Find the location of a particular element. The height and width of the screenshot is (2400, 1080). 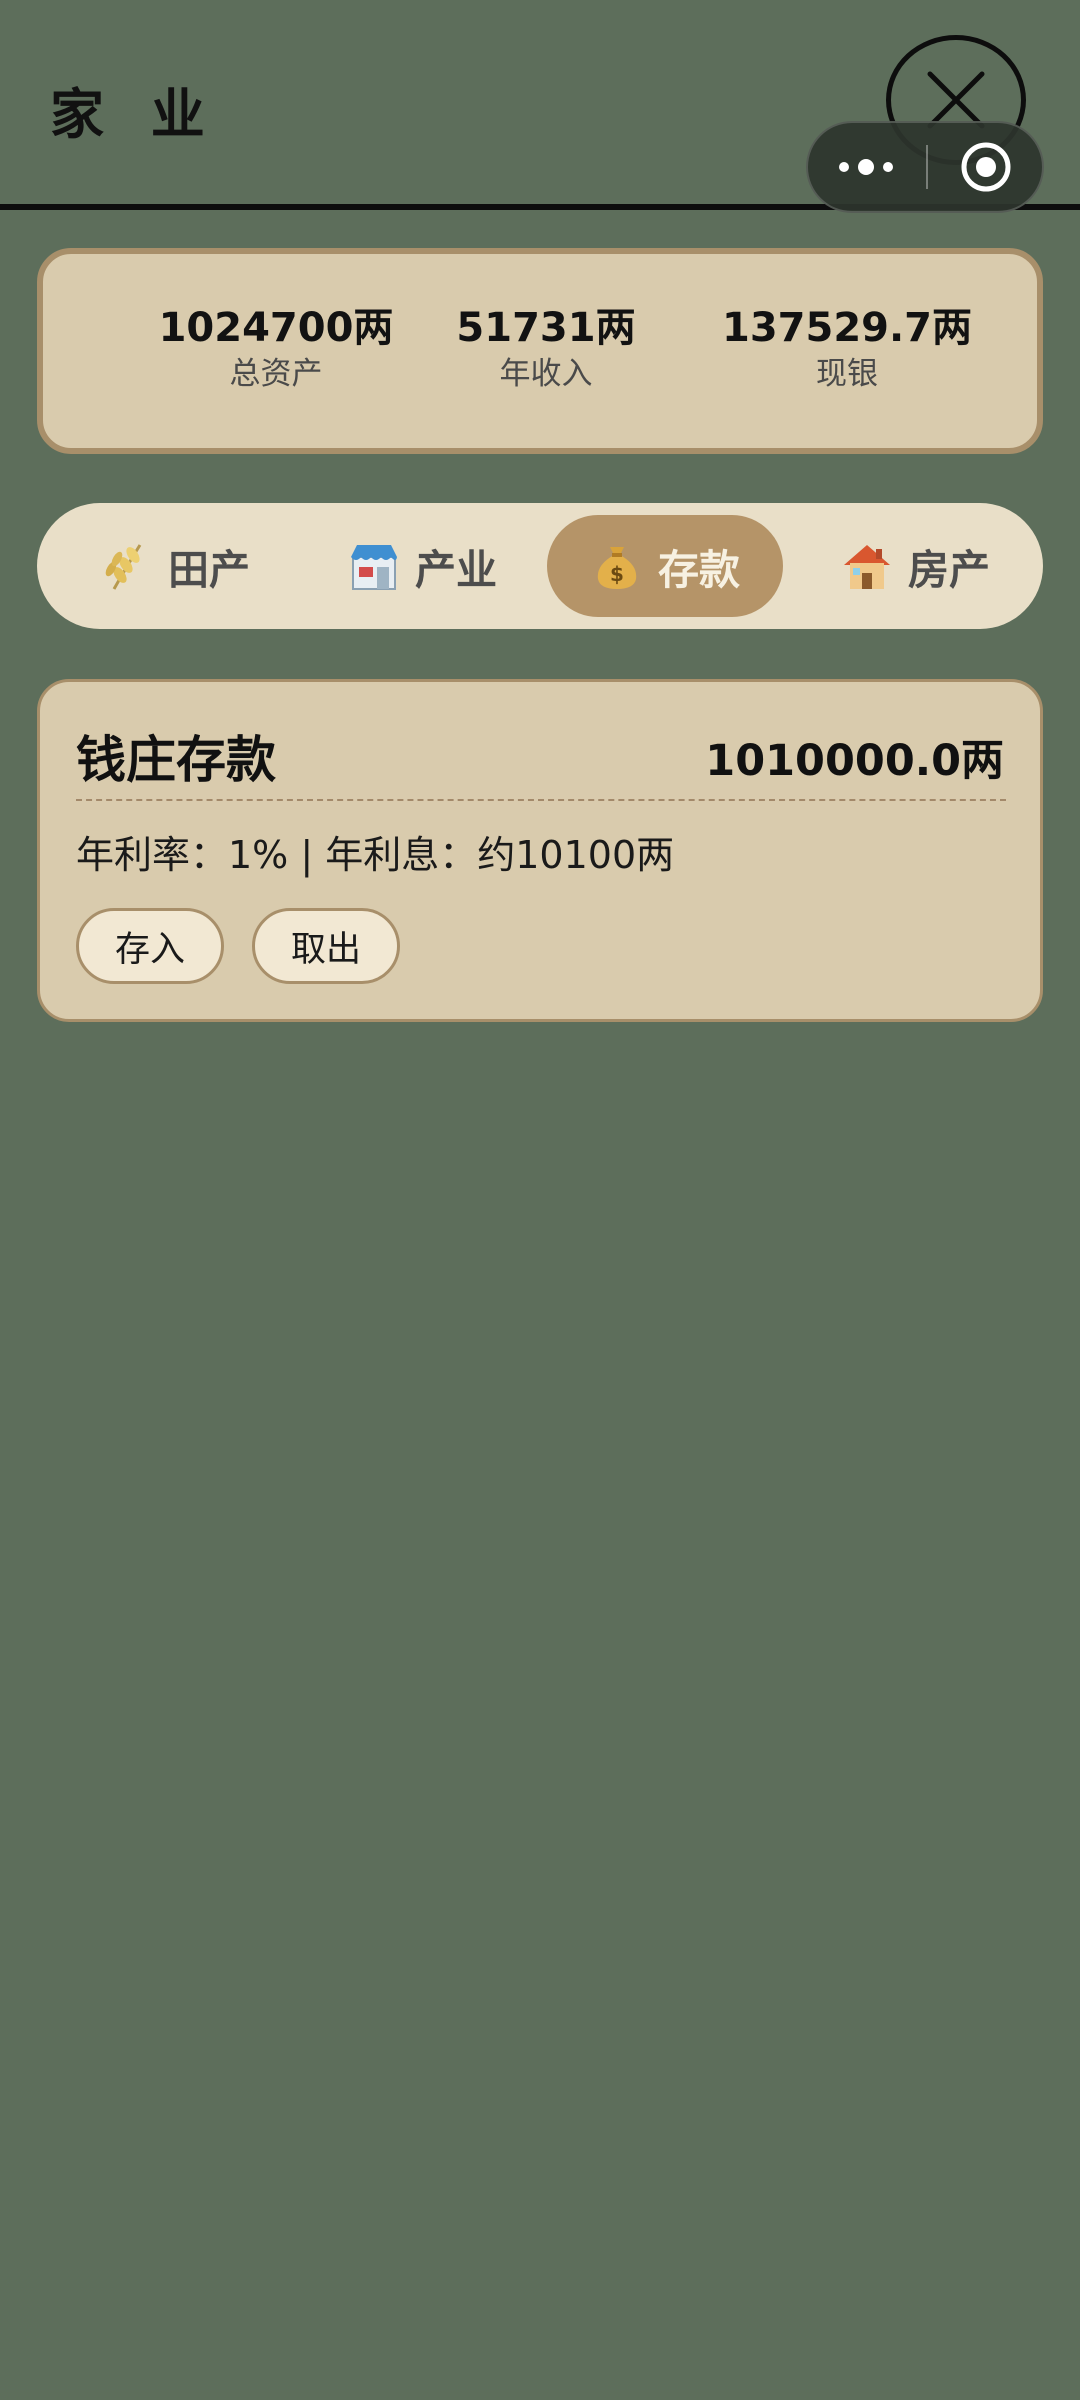

stat-annual-income: 51731两 年收入 is located at coordinates (546, 349).